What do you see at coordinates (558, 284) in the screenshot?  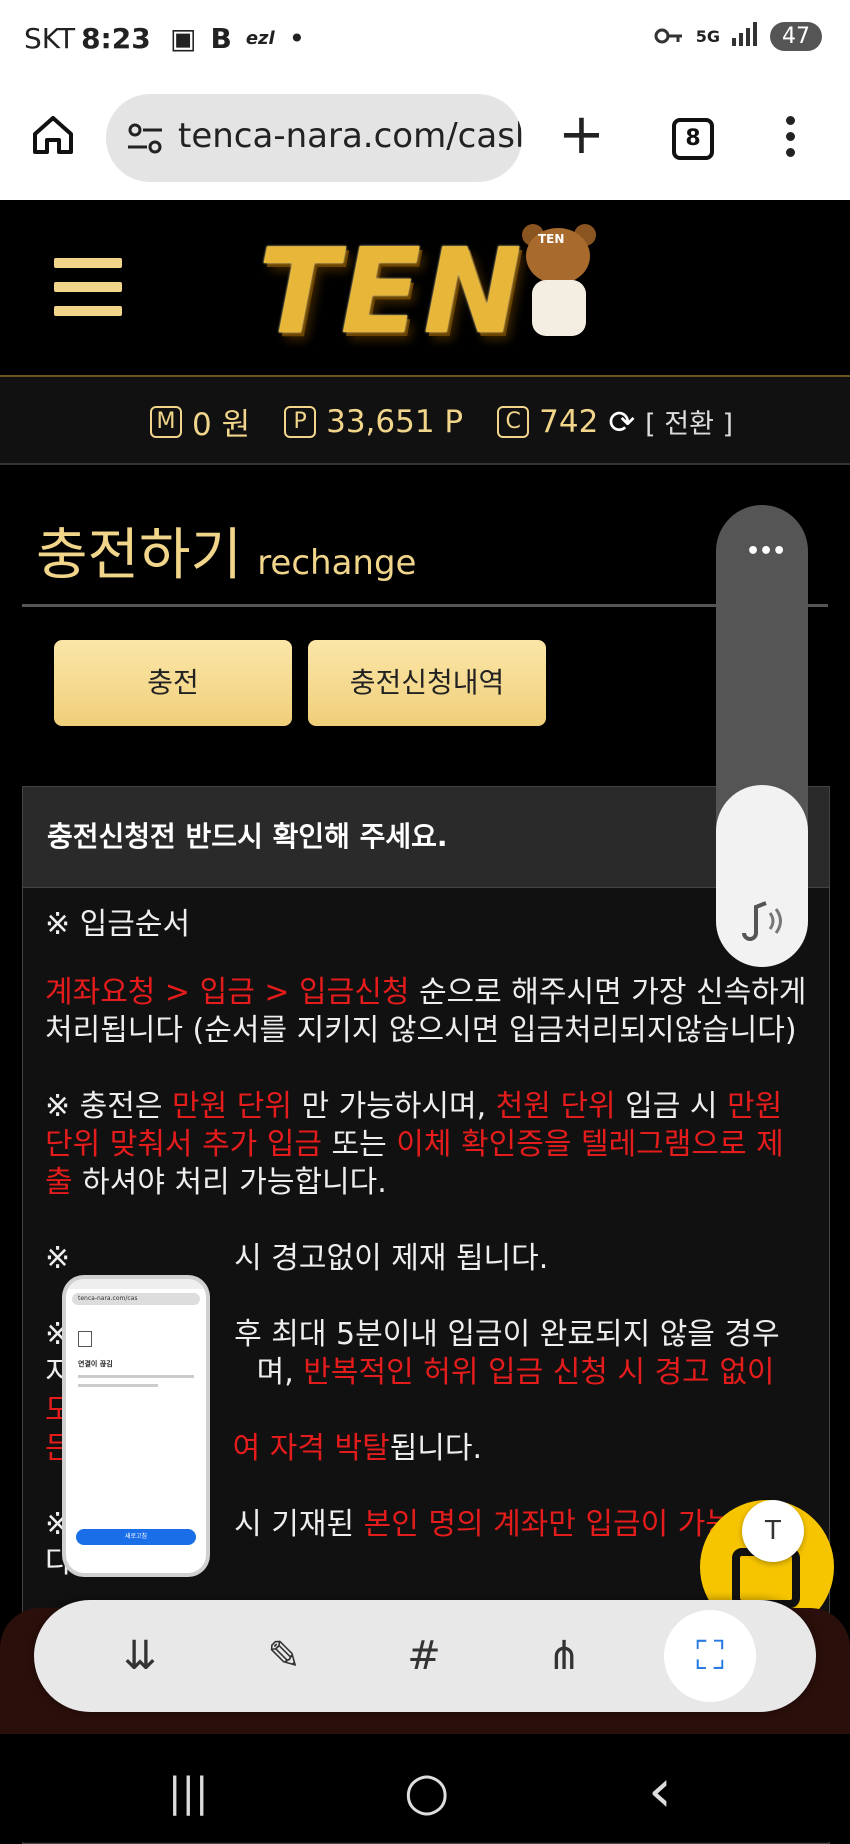 I see `bear-mascot-icon: TEN` at bounding box center [558, 284].